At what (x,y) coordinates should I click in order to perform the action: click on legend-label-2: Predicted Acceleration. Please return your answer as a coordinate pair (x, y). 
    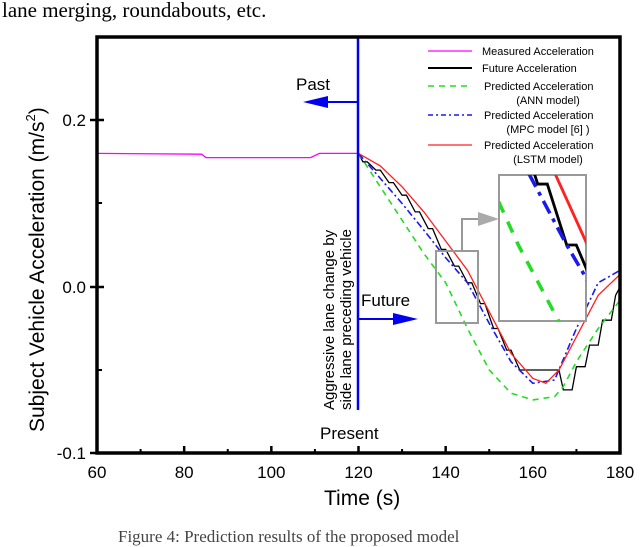
    Looking at the image, I should click on (538, 87).